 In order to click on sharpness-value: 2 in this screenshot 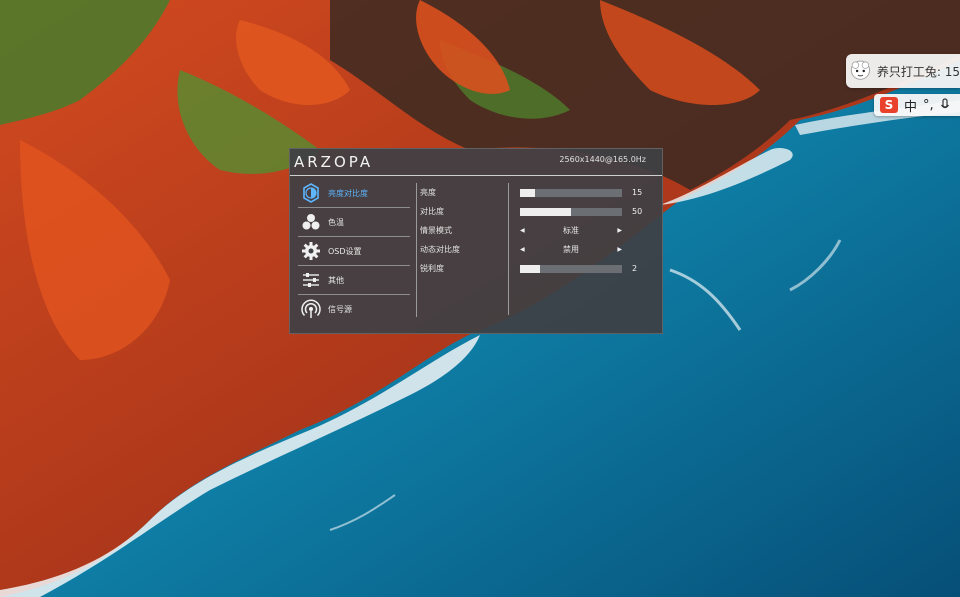, I will do `click(635, 268)`.